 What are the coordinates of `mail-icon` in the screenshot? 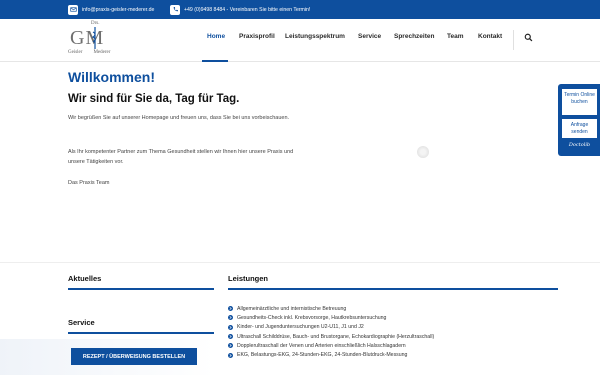 It's located at (73, 9).